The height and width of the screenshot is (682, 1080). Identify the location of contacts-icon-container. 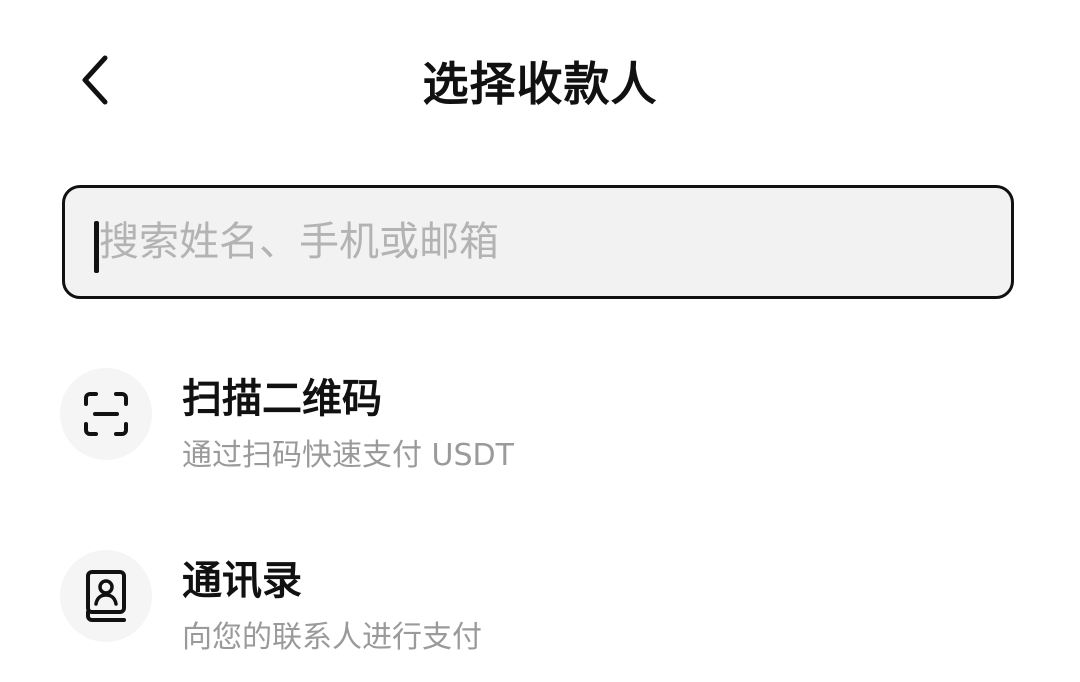
(106, 596).